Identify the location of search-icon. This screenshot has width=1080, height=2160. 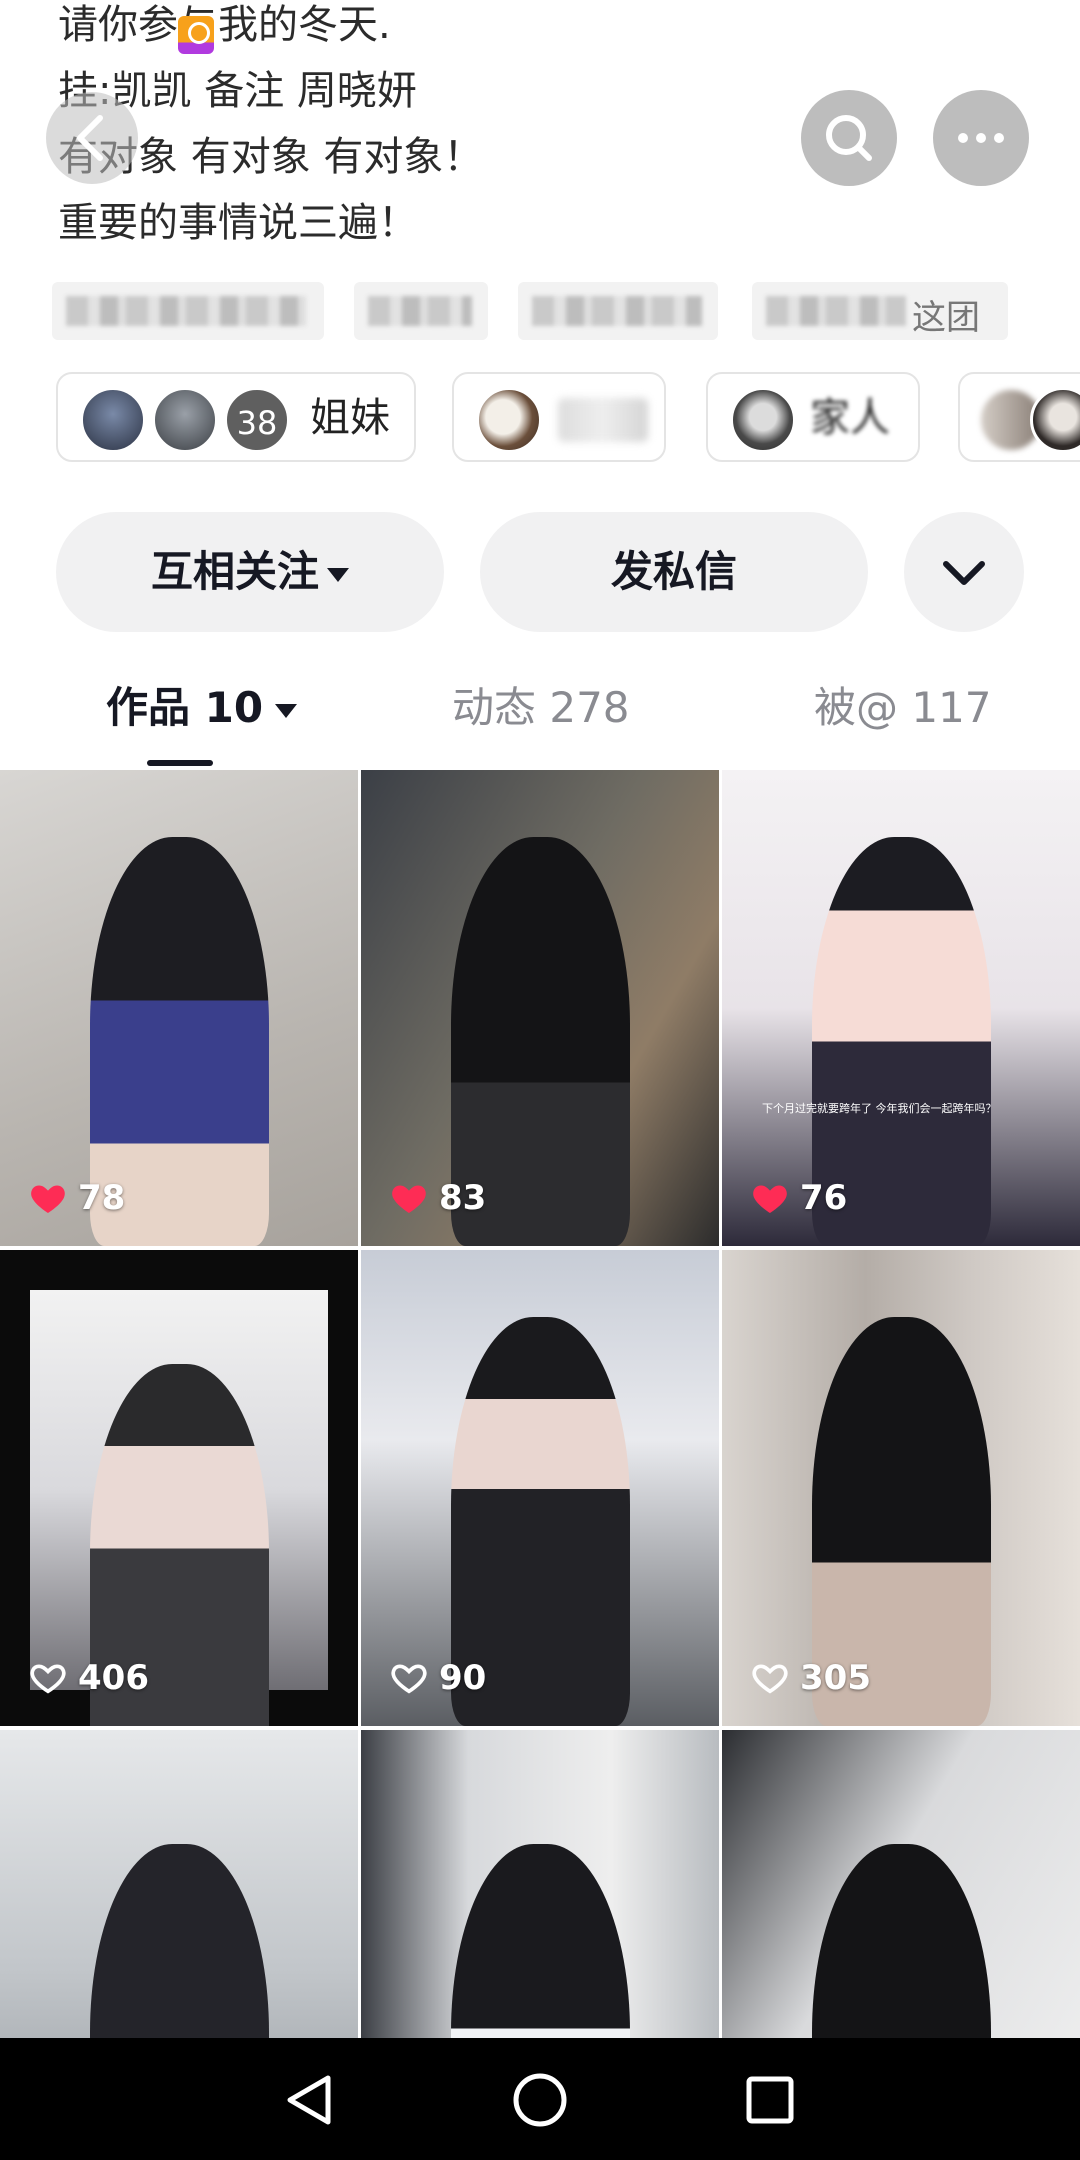
(849, 138).